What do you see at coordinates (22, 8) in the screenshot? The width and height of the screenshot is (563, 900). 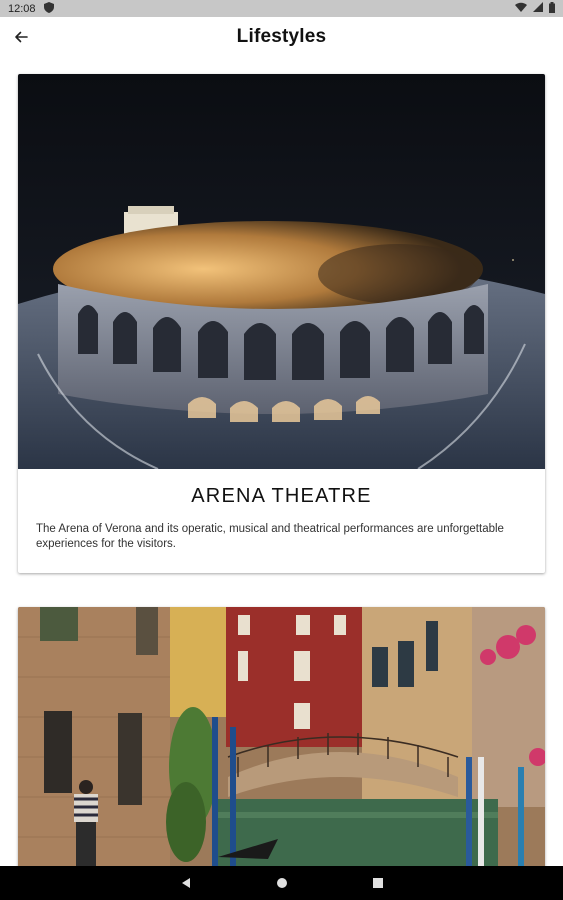 I see `status-time: 12:08` at bounding box center [22, 8].